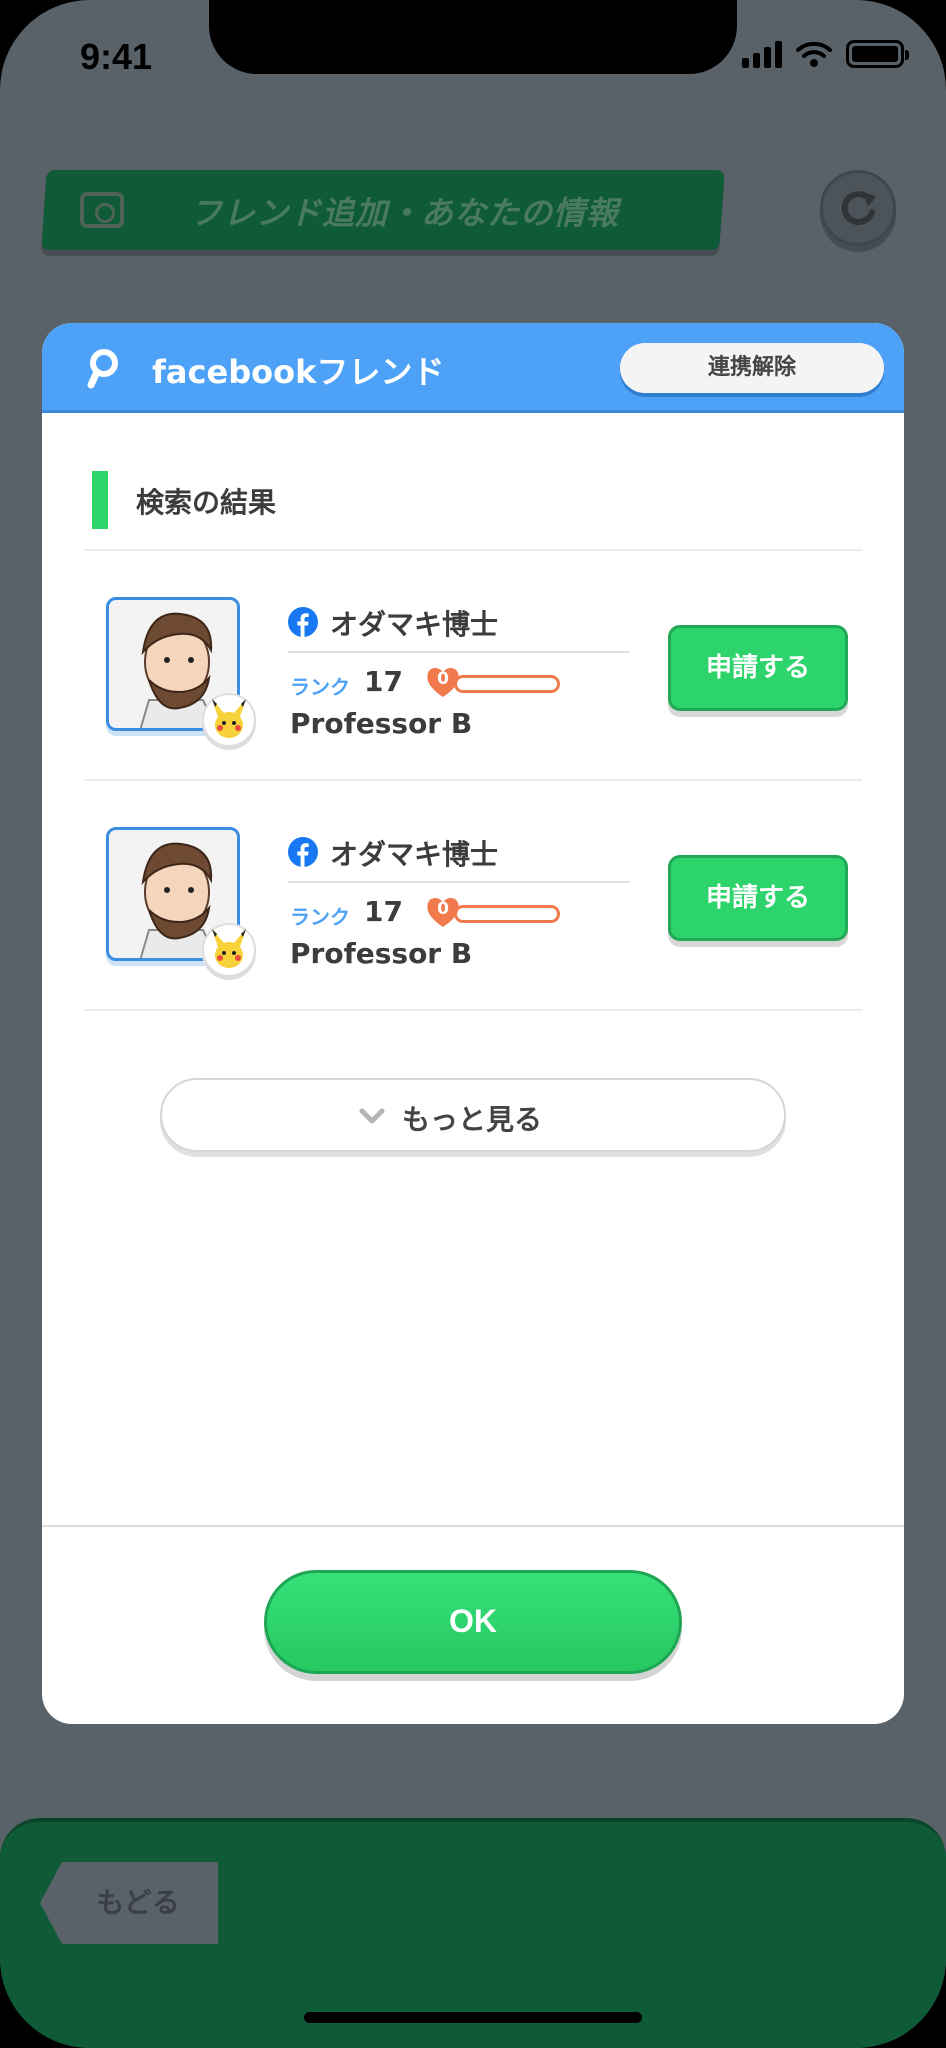 Image resolution: width=946 pixels, height=2048 pixels. Describe the element at coordinates (102, 210) in the screenshot. I see `camera-icon` at that location.